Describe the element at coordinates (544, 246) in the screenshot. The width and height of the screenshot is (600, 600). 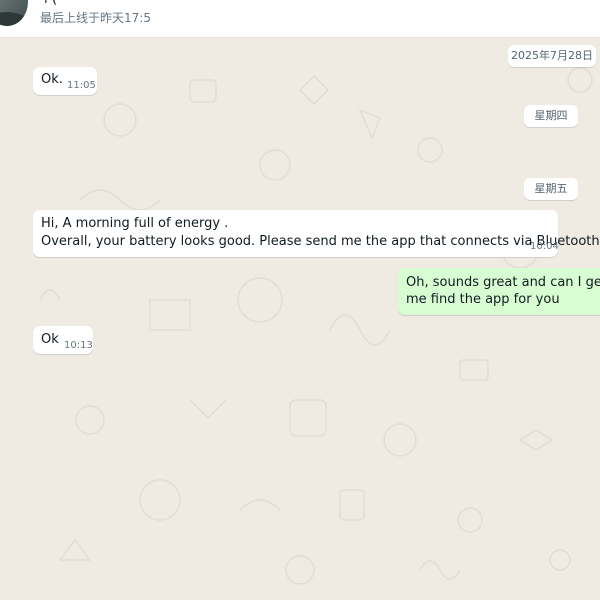
I see `message-time: 10:04` at that location.